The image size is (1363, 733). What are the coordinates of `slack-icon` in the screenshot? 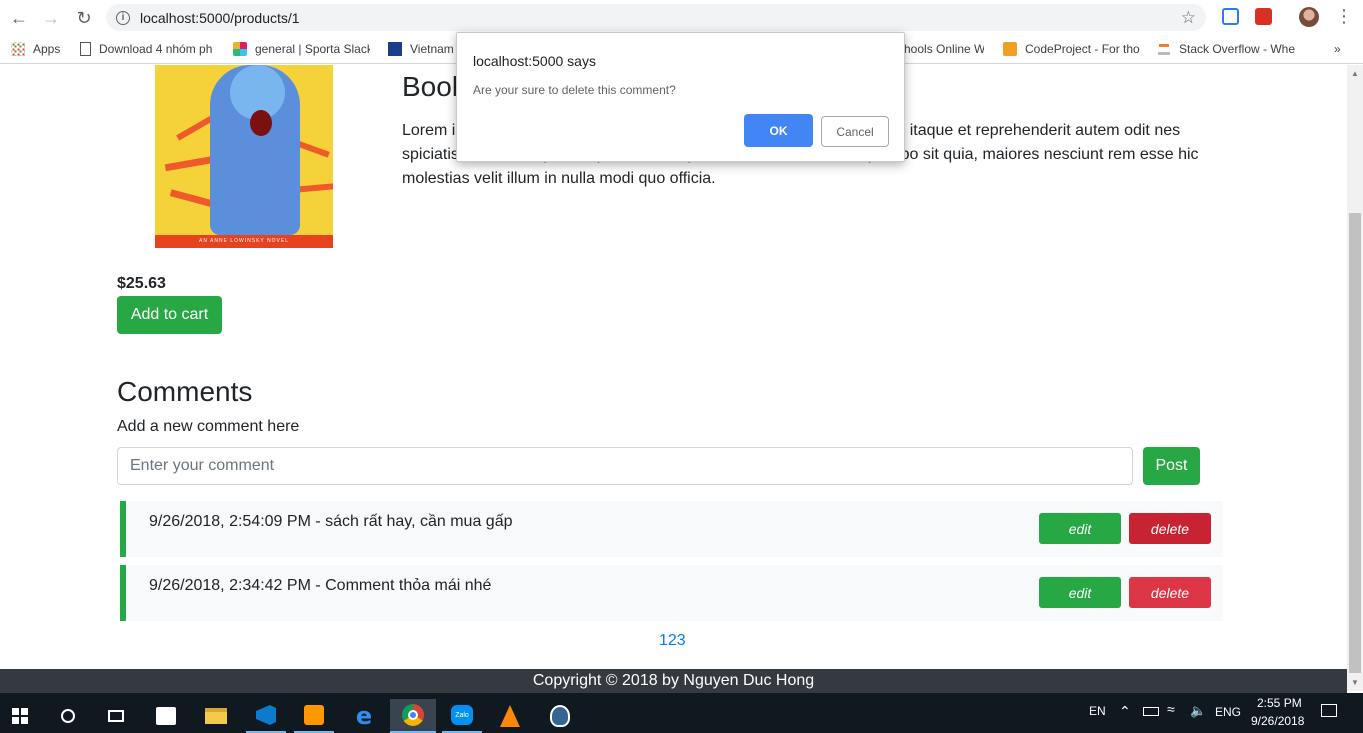 It's located at (240, 49).